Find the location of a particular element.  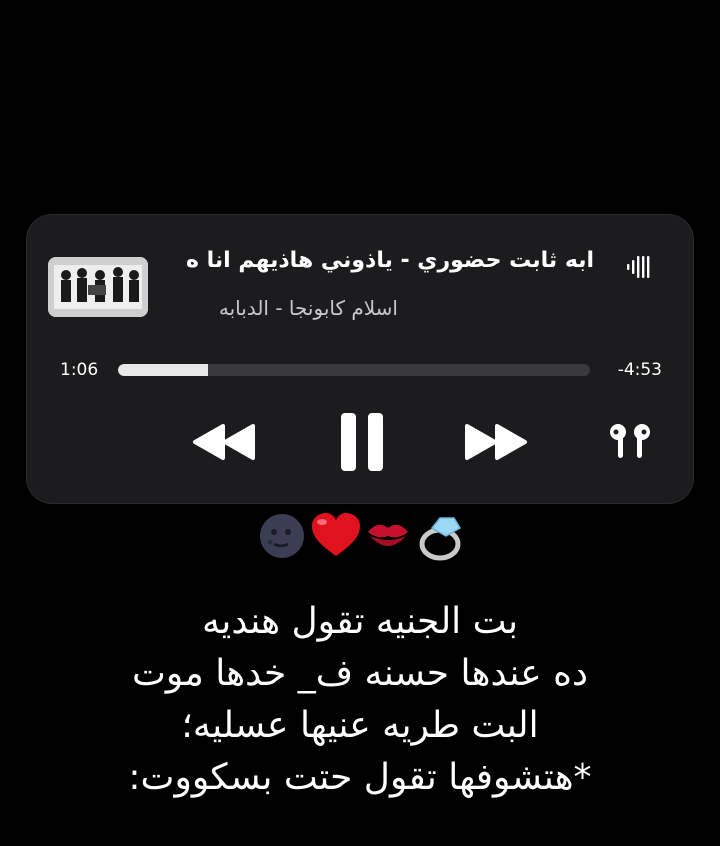

elapsed-time: 1:06 is located at coordinates (79, 370).